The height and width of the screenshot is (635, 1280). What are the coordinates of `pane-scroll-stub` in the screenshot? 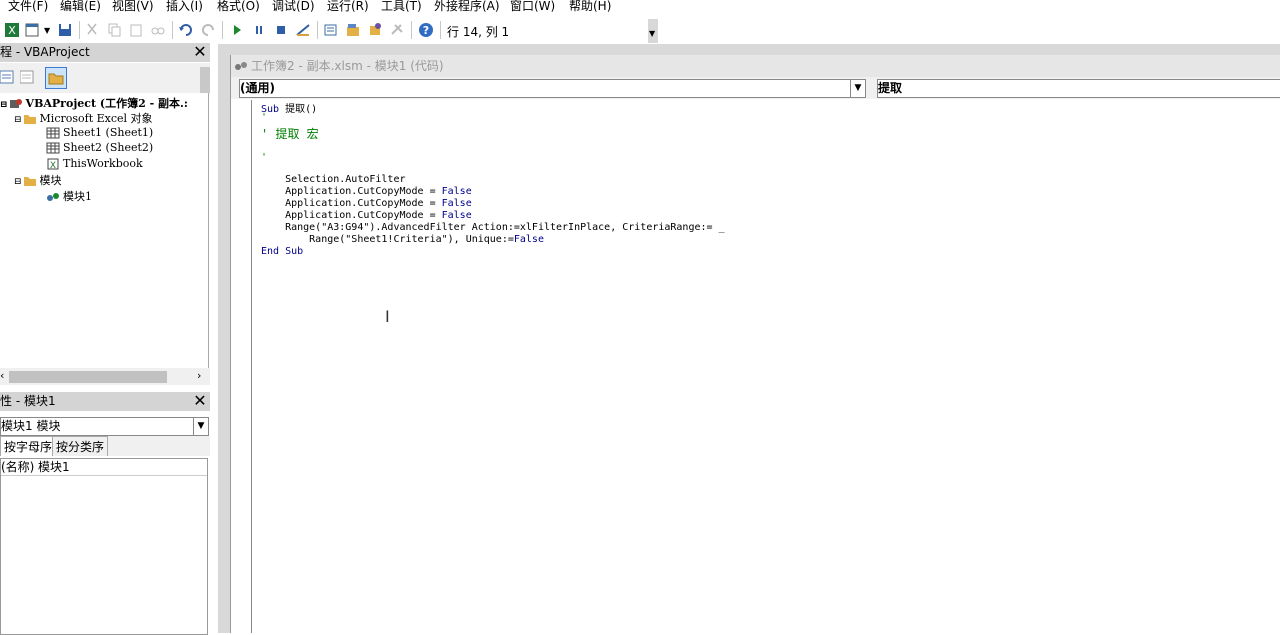 It's located at (205, 80).